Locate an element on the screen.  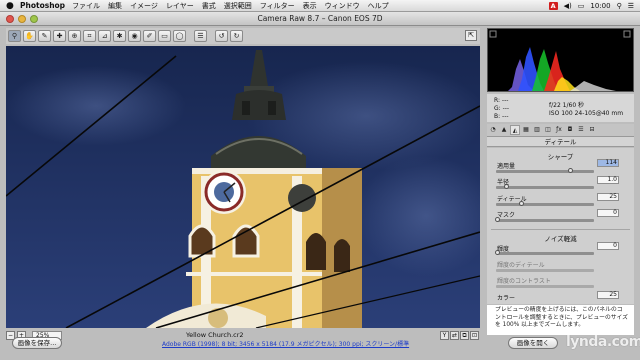
tab-detail-icon: ◭ is located at coordinates (515, 130).